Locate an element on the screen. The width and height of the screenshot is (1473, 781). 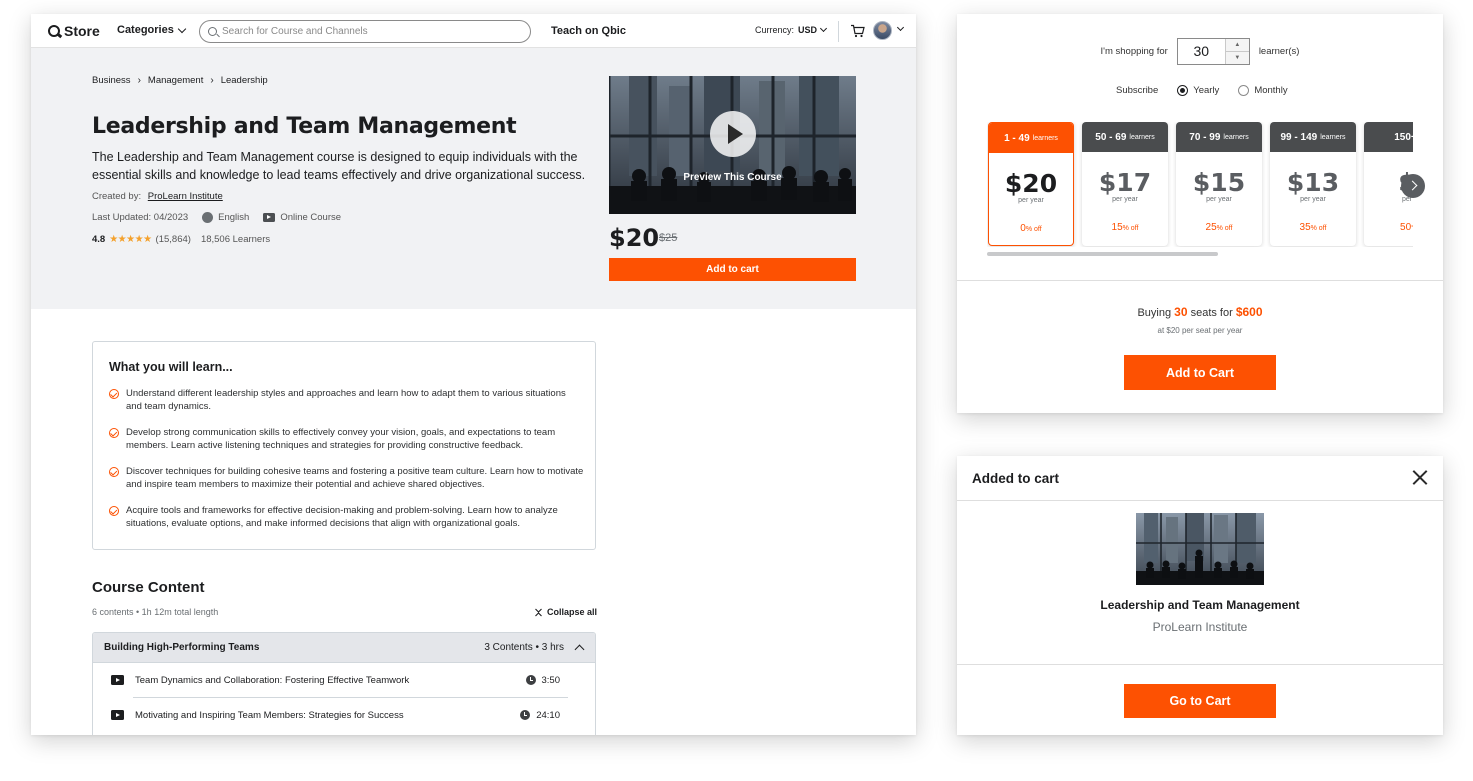
tier-card: 99 - 149 learners $13 per year 35% off is located at coordinates (1313, 184).